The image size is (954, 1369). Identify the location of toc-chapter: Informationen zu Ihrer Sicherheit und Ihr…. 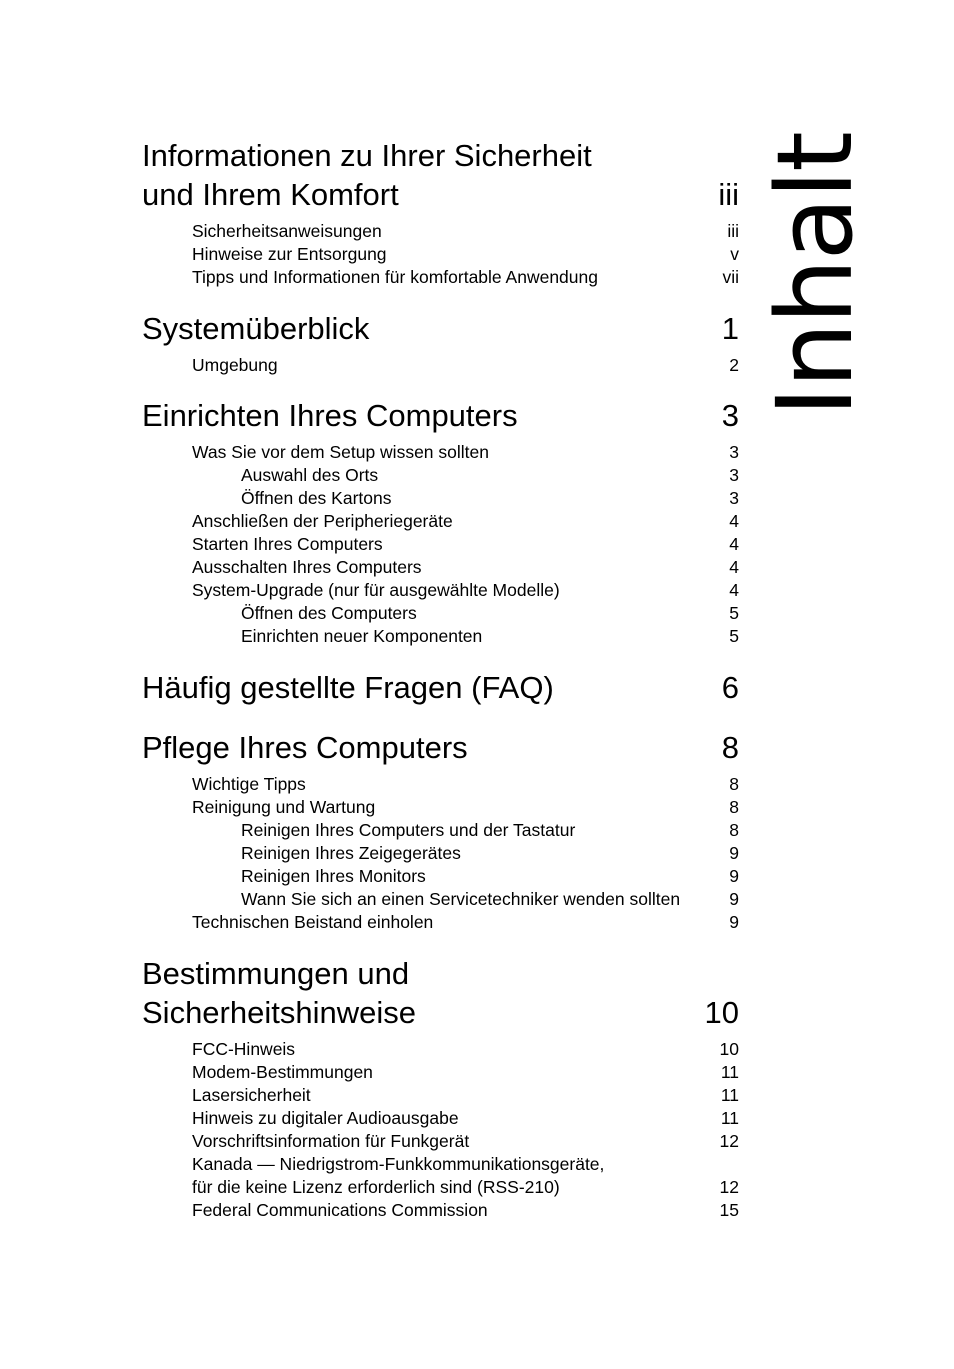
(440, 212).